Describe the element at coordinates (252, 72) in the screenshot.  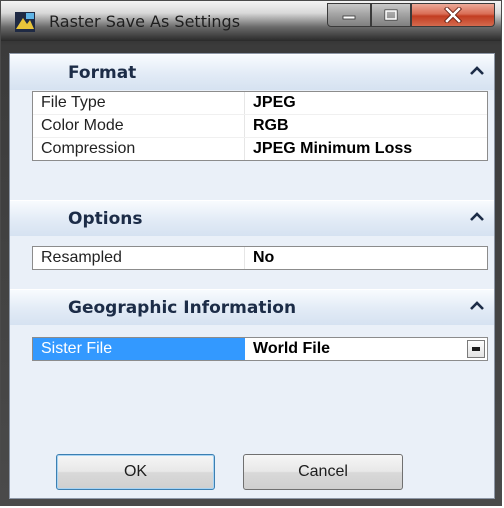
I see `section-header-format: Format` at that location.